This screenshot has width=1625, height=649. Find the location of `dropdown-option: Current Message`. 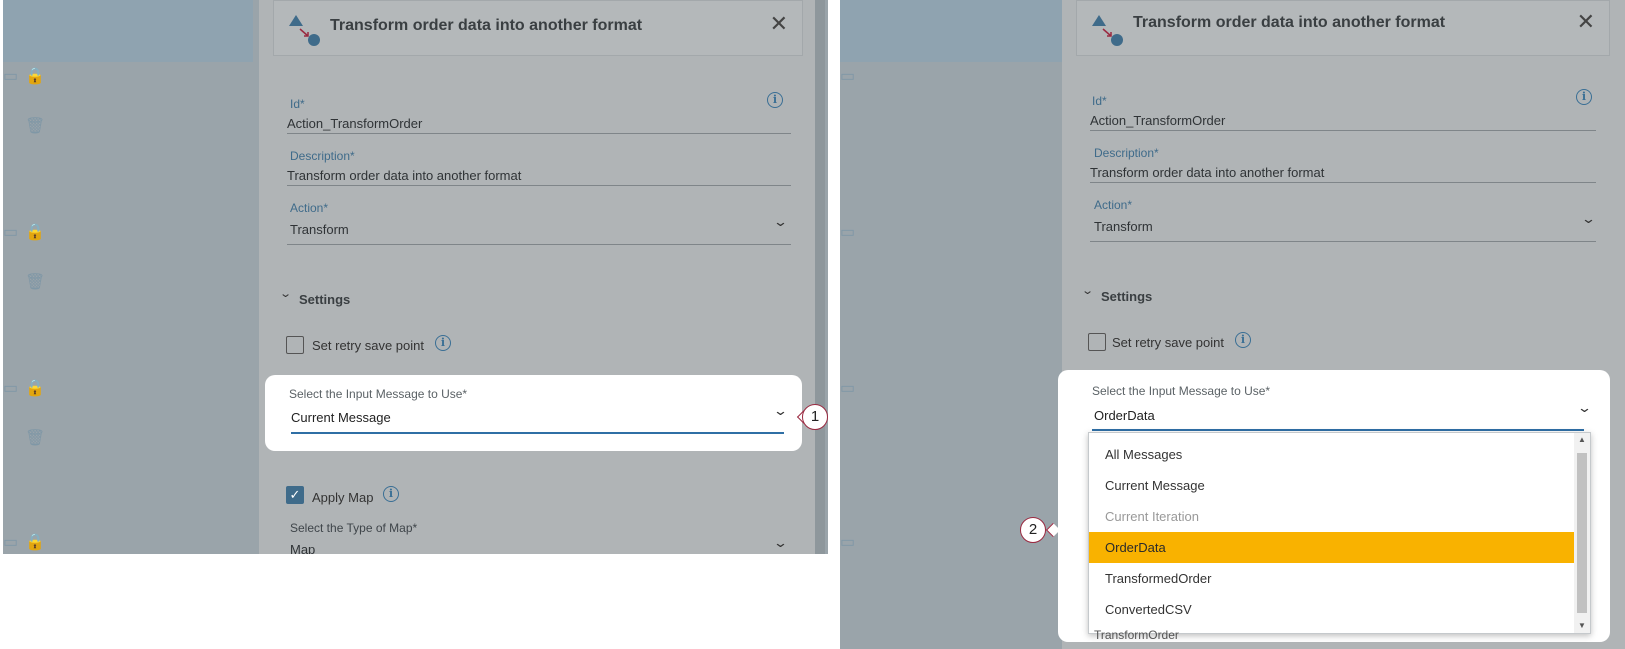

dropdown-option: Current Message is located at coordinates (1331, 485).